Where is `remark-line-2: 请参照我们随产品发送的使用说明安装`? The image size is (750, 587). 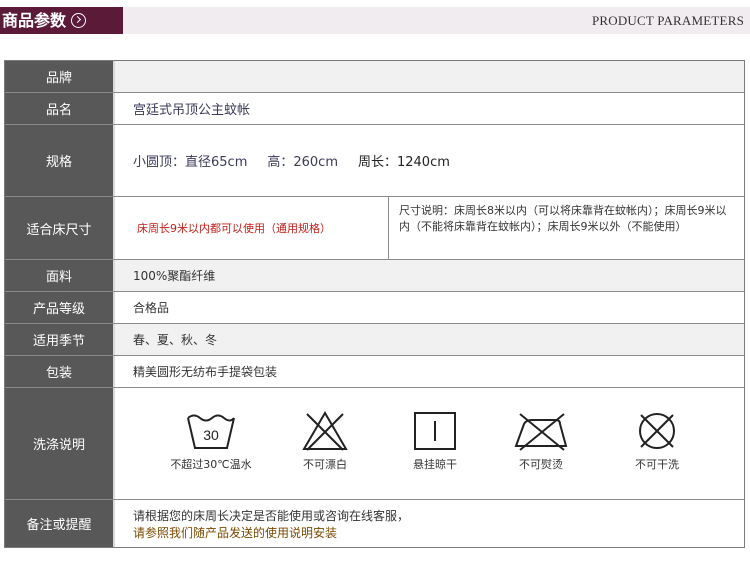 remark-line-2: 请参照我们随产品发送的使用说明安装 is located at coordinates (235, 533).